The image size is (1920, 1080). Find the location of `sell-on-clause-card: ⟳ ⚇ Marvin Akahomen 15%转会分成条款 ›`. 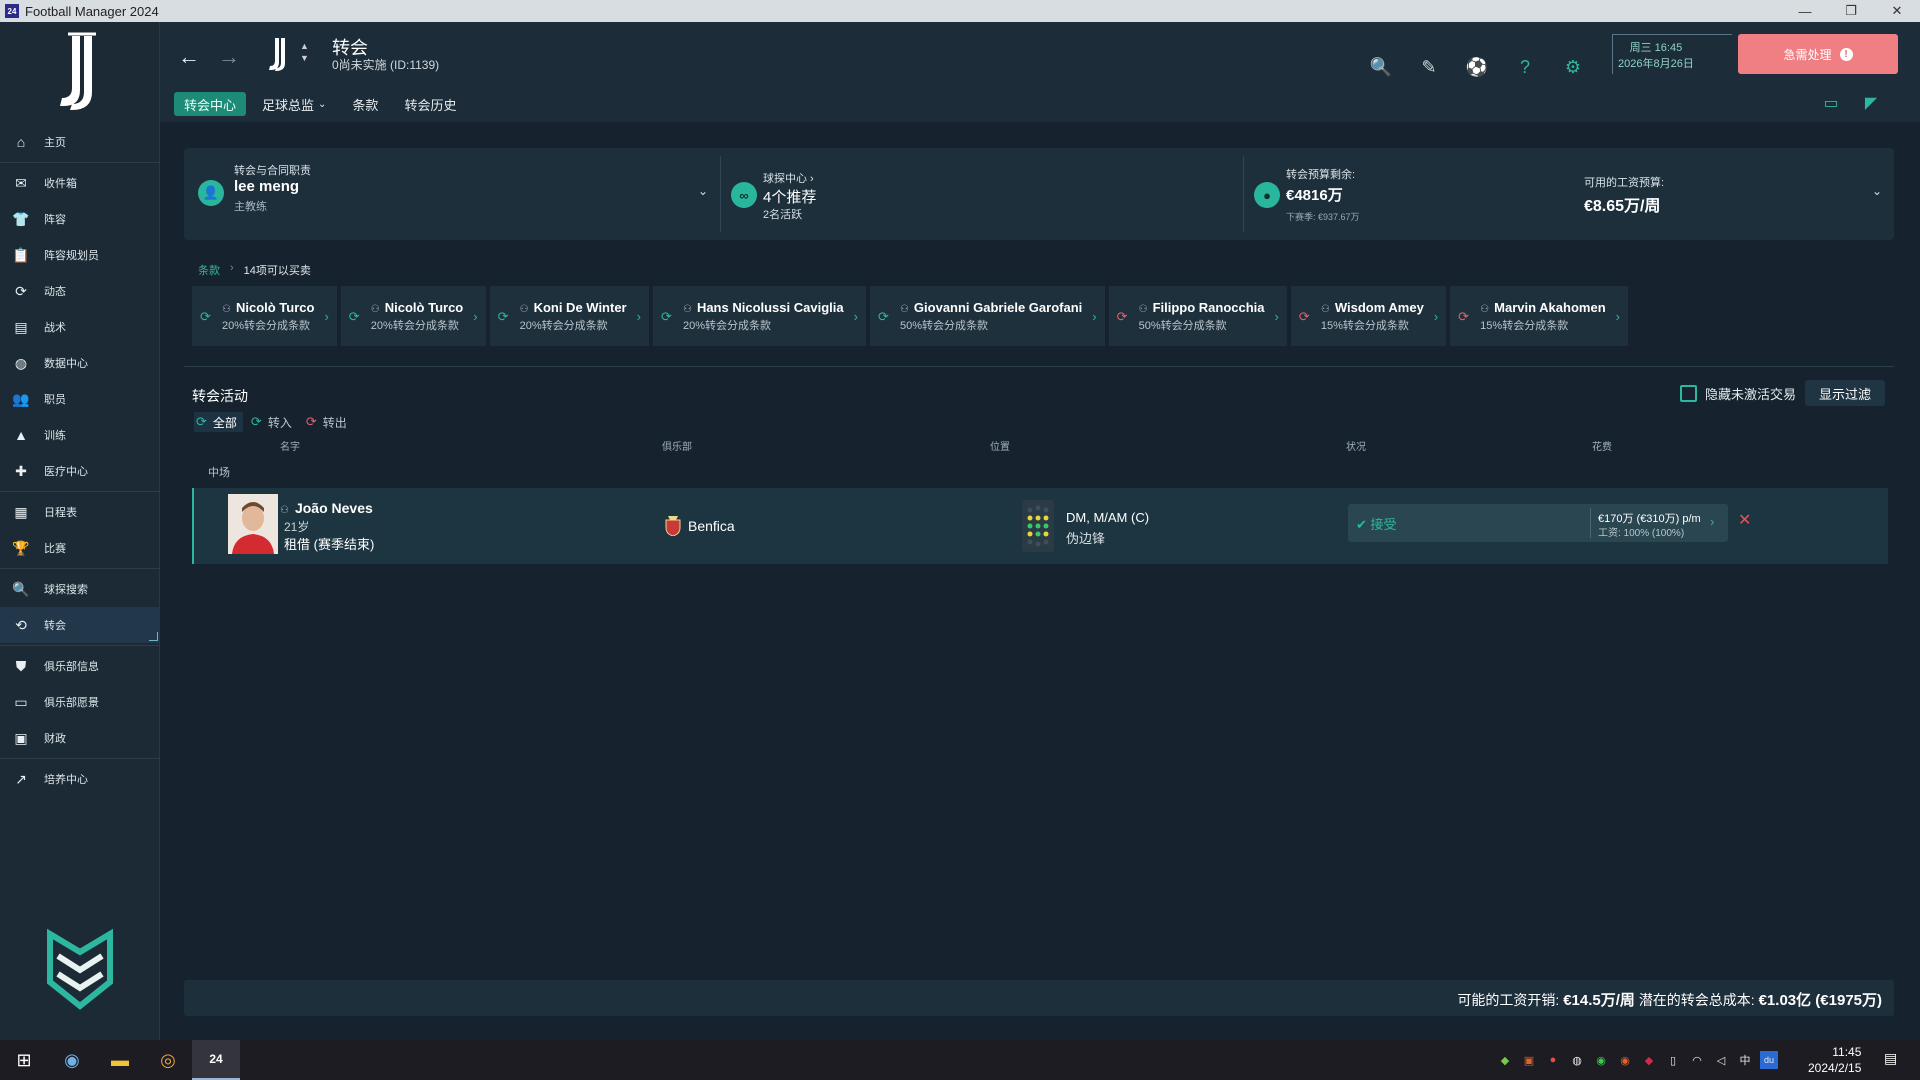

sell-on-clause-card: ⟳ ⚇ Marvin Akahomen 15%转会分成条款 › is located at coordinates (1539, 316).